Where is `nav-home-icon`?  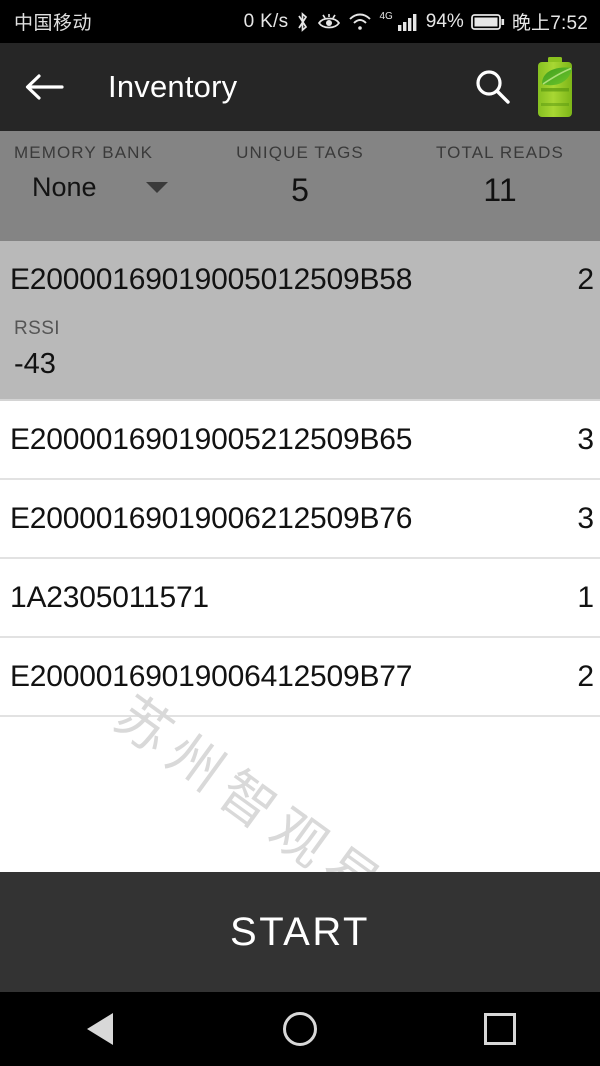
nav-home-icon is located at coordinates (300, 1029).